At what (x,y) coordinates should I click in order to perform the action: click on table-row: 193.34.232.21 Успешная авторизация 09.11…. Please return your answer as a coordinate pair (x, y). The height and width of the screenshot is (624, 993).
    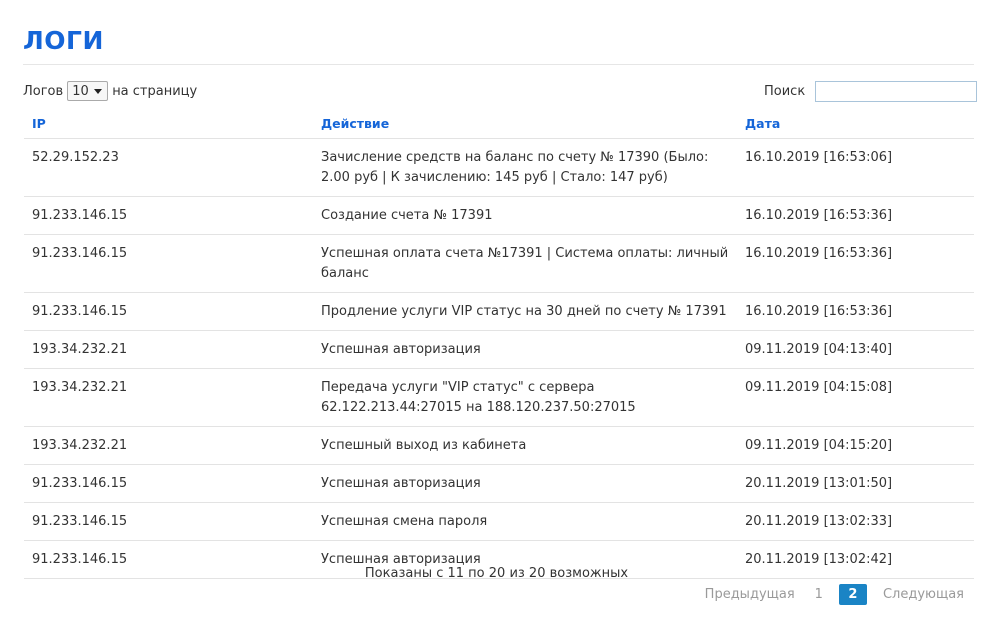
    Looking at the image, I should click on (499, 349).